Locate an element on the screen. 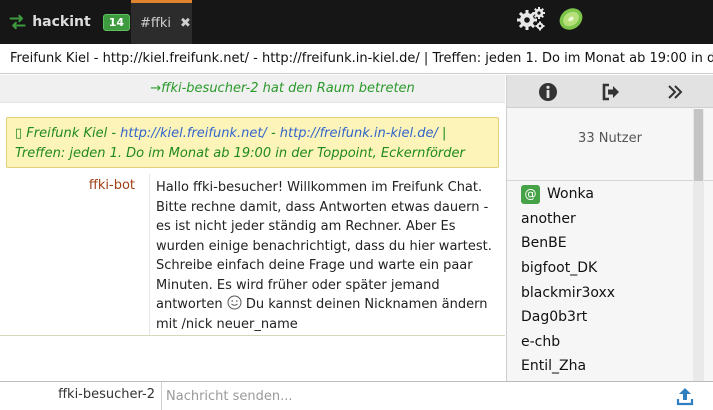  network-tab-hackint: hackint 14 is located at coordinates (65, 22).